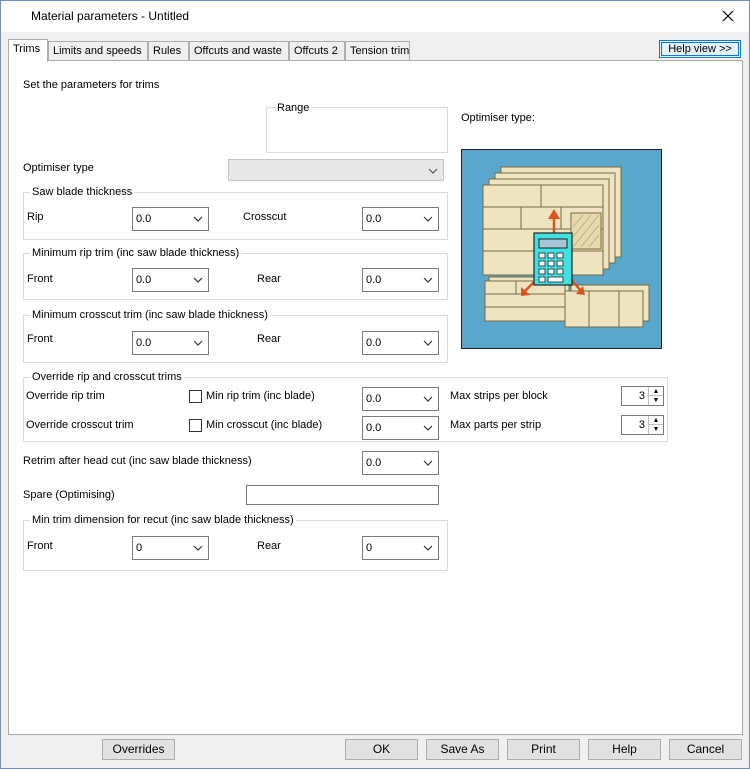  I want to click on help-view-button: Help view >>, so click(700, 49).